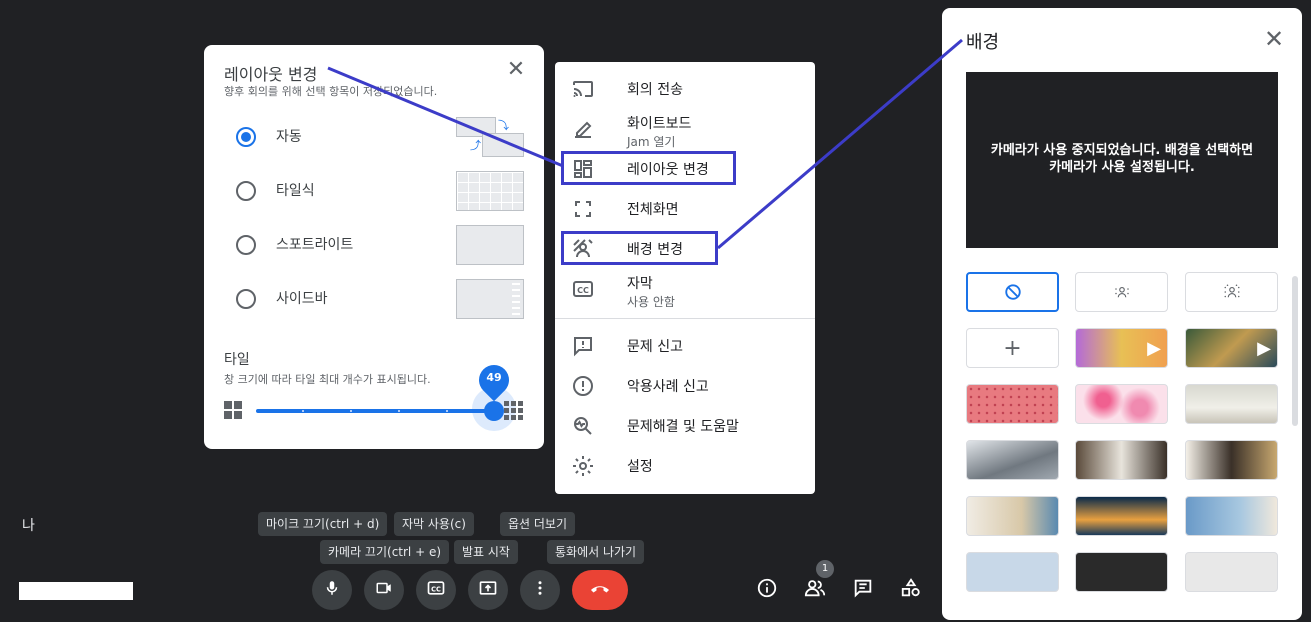  What do you see at coordinates (246, 191) in the screenshot?
I see `radio-tiled` at bounding box center [246, 191].